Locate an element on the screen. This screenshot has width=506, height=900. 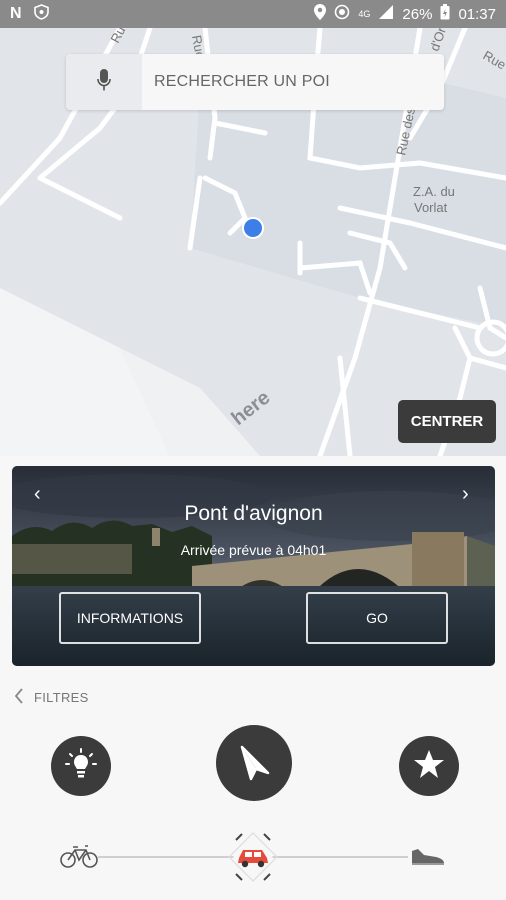
chevron-right-icon: › is located at coordinates (465, 494).